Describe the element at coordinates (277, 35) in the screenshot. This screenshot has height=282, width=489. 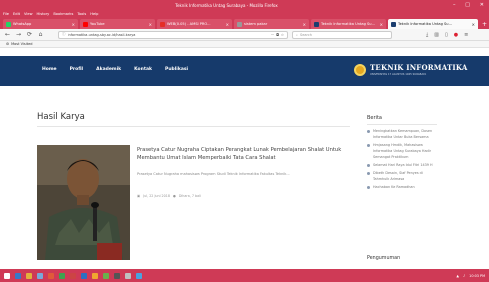
I see `pocket-icon: ◘` at that location.